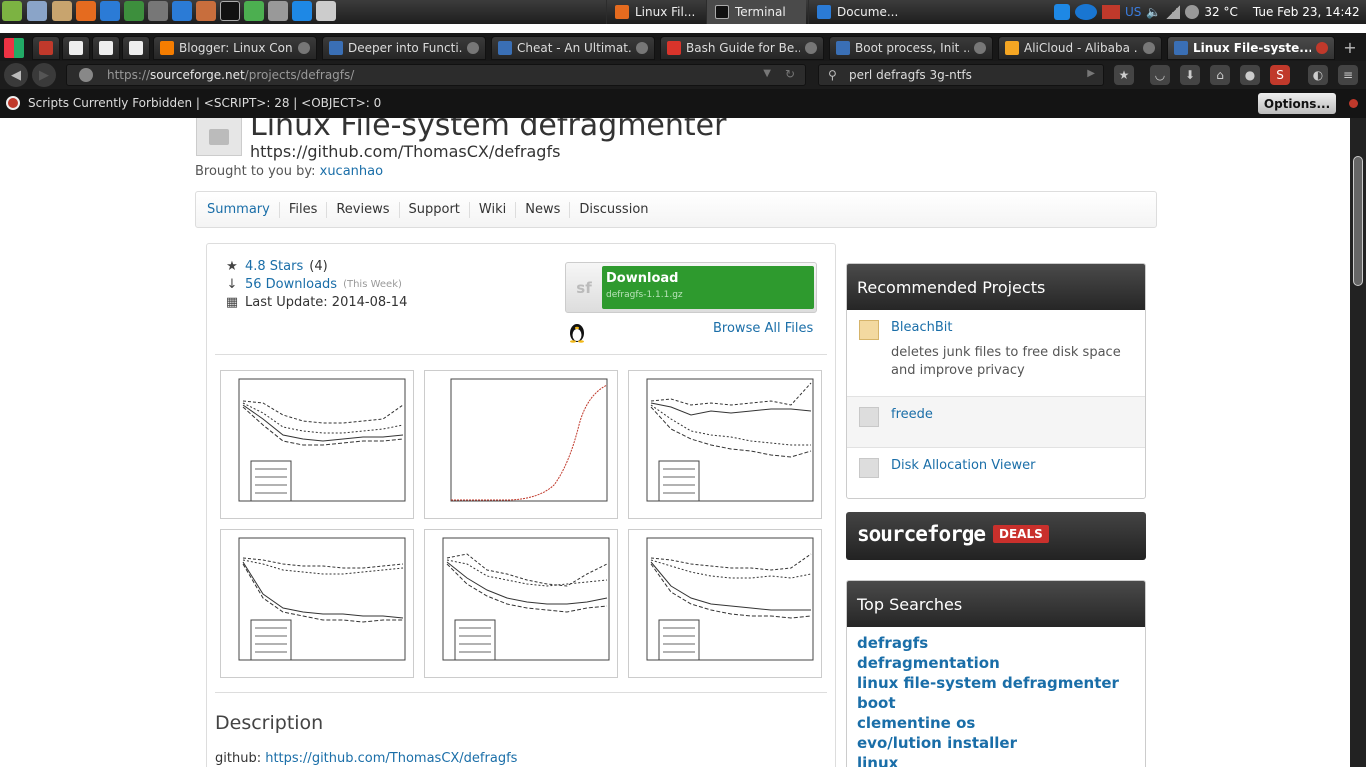  What do you see at coordinates (1111, 12) in the screenshot?
I see `battery-icon` at bounding box center [1111, 12].